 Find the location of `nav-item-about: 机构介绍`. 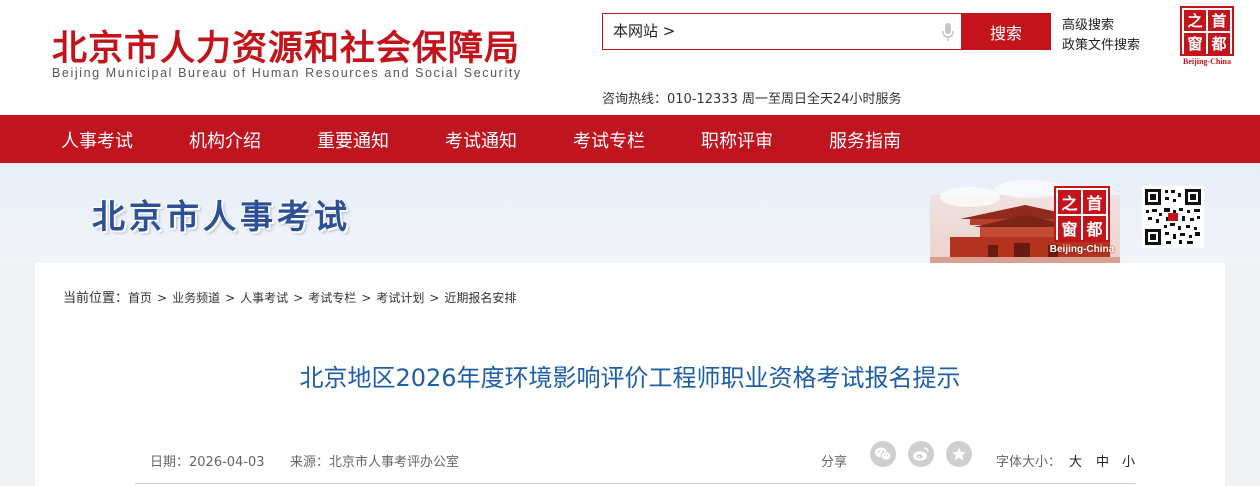

nav-item-about: 机构介绍 is located at coordinates (225, 140).